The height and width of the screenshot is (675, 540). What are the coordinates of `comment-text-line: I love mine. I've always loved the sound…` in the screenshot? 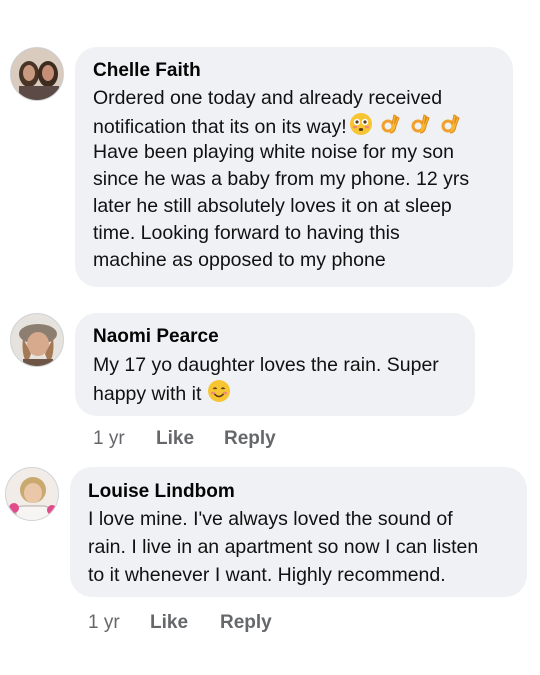 It's located at (270, 519).